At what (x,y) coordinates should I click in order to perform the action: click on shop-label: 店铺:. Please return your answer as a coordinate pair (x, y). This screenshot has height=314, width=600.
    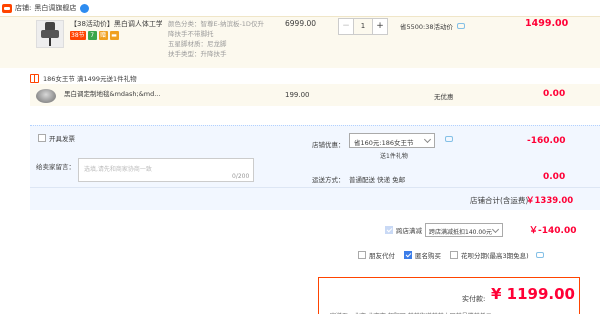
    Looking at the image, I should click on (23, 8).